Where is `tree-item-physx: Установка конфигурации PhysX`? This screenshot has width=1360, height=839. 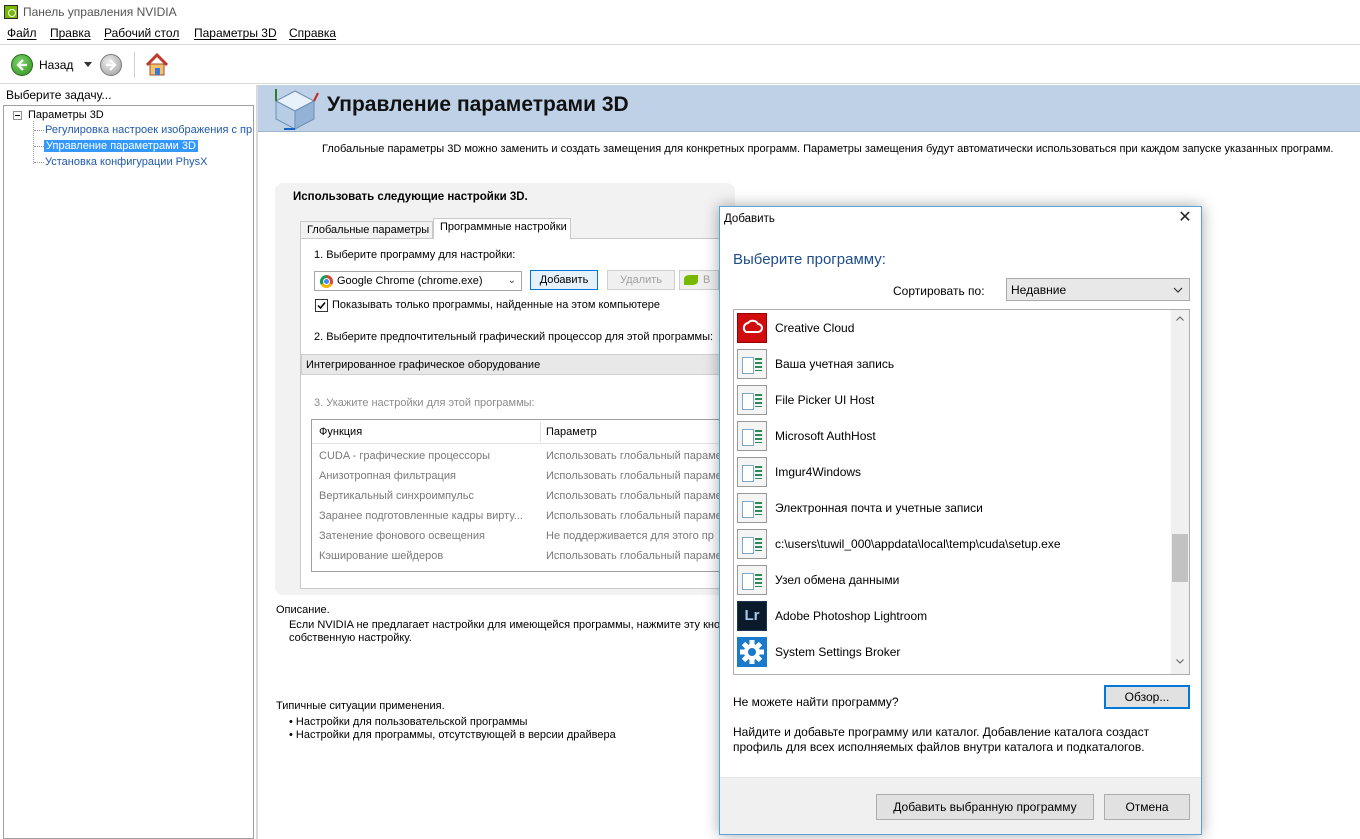 tree-item-physx: Установка конфигурации PhysX is located at coordinates (126, 162).